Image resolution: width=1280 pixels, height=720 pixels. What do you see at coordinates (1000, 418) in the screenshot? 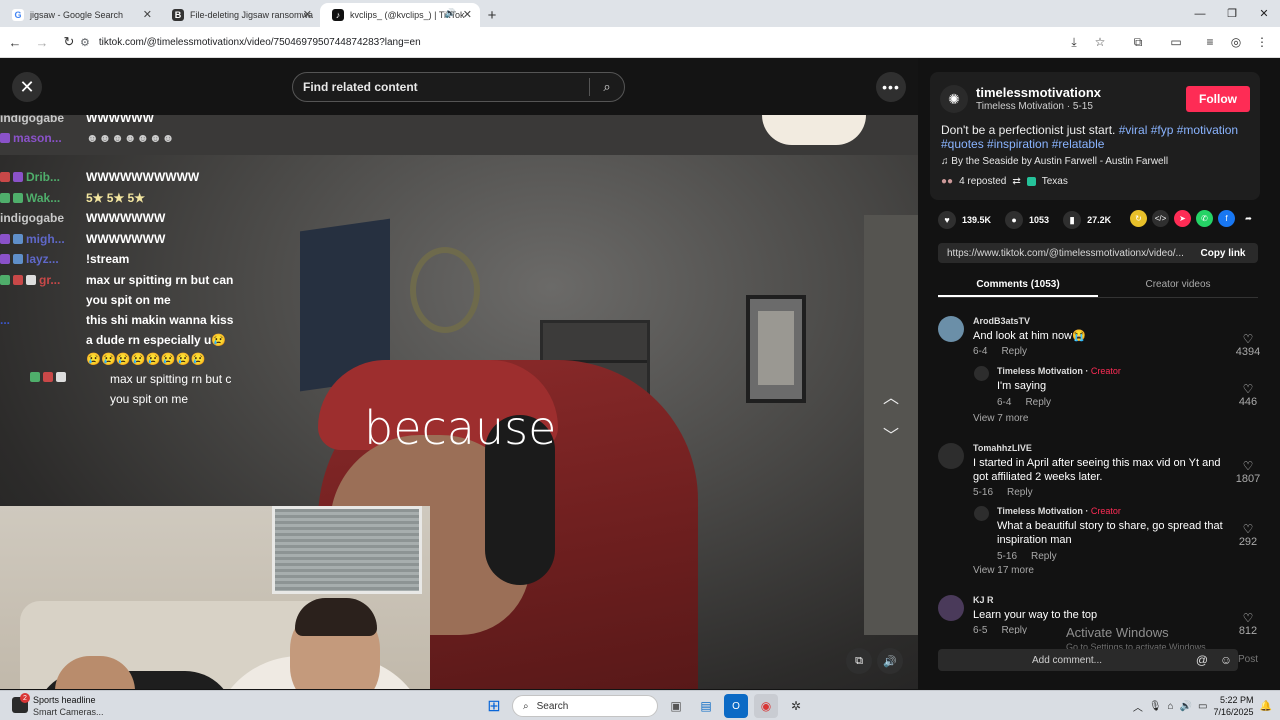
I see `view-more-replies: View 7 more` at bounding box center [1000, 418].